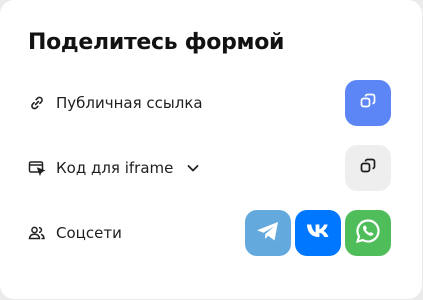  I want to click on vk-share-button, so click(318, 233).